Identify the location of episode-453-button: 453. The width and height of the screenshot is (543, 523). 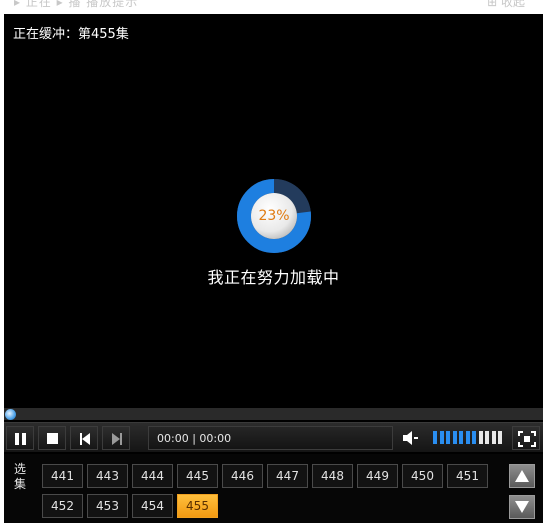
(107, 506).